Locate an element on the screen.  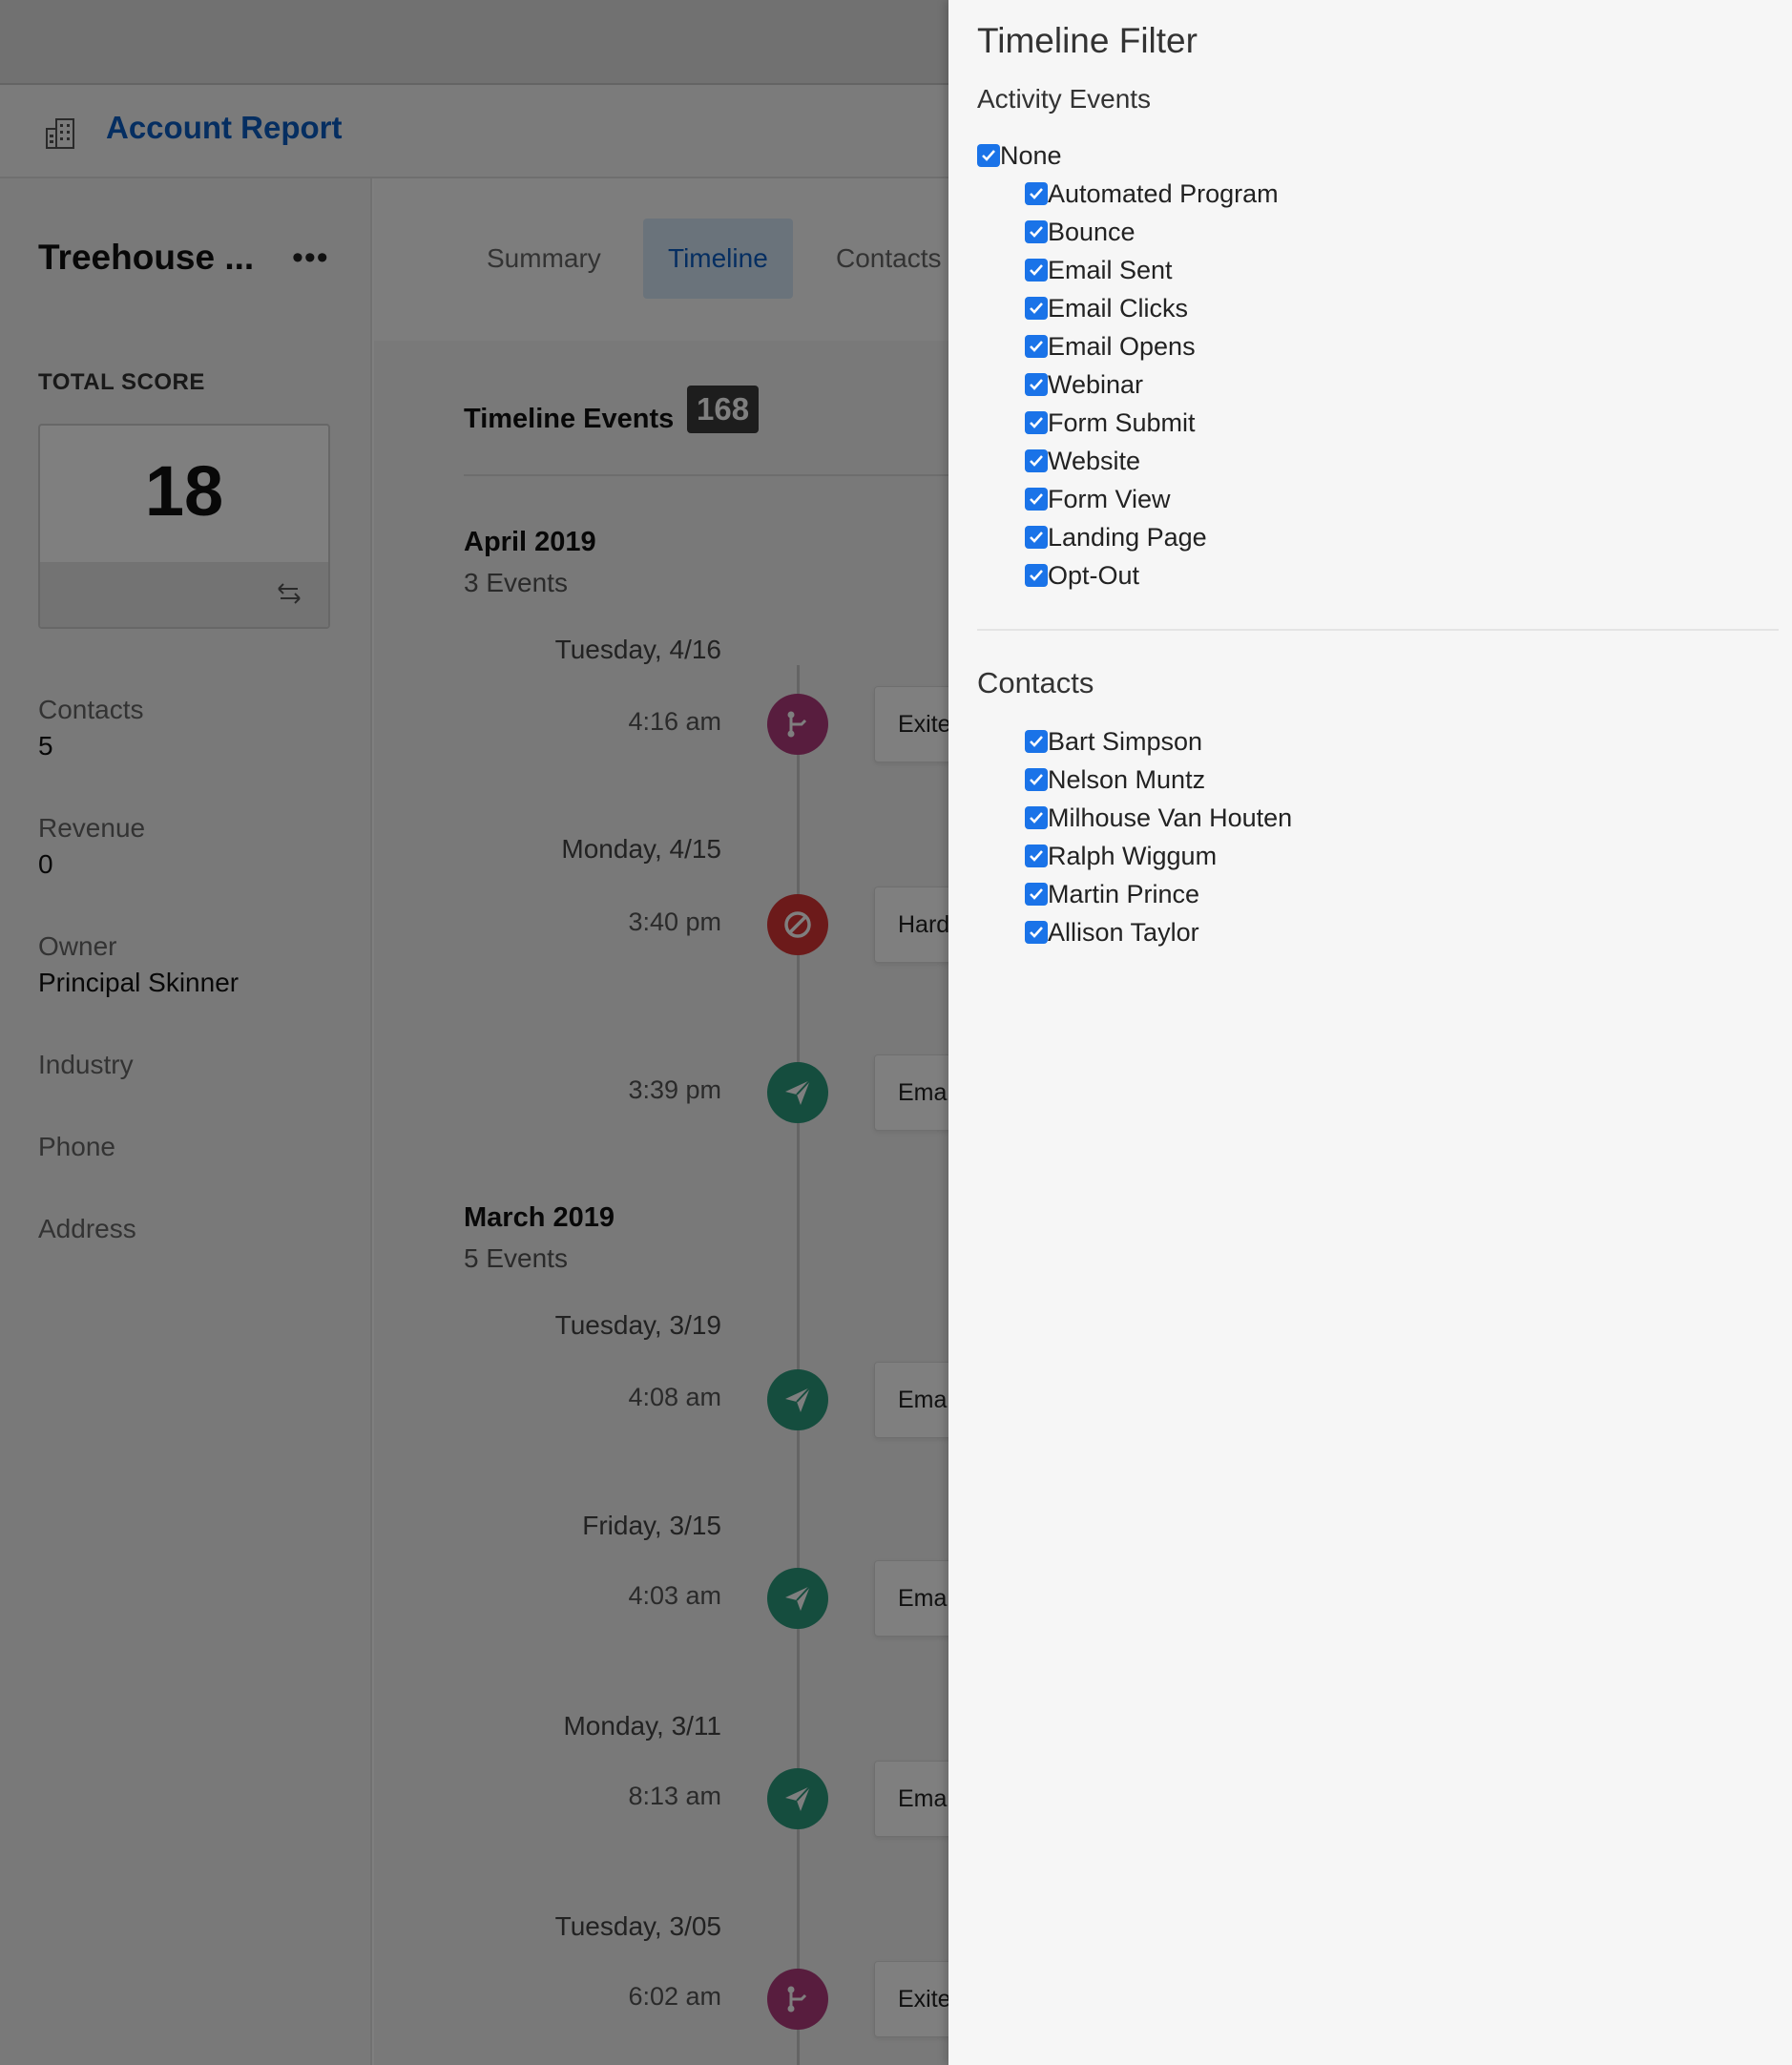
checkbox-label: Allison Taylor is located at coordinates (1123, 932).